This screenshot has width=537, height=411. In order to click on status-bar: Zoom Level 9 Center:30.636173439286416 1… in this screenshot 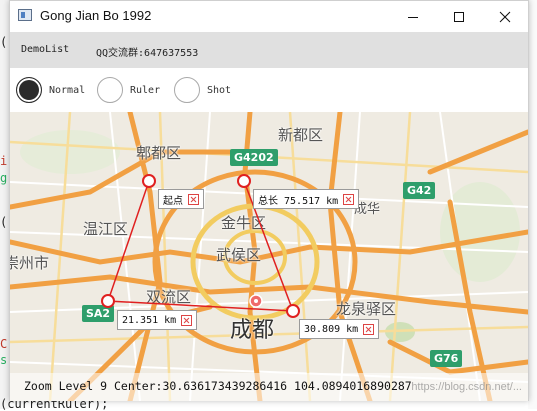, I will do `click(269, 387)`.